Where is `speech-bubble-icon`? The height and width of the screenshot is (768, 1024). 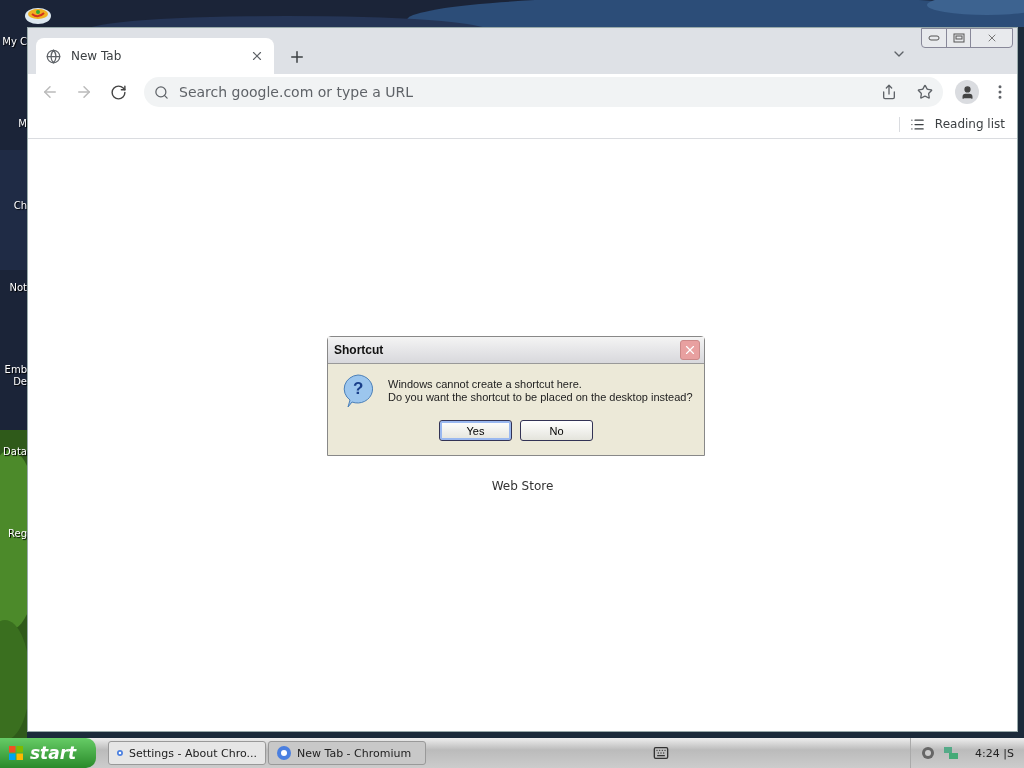 speech-bubble-icon is located at coordinates (358, 391).